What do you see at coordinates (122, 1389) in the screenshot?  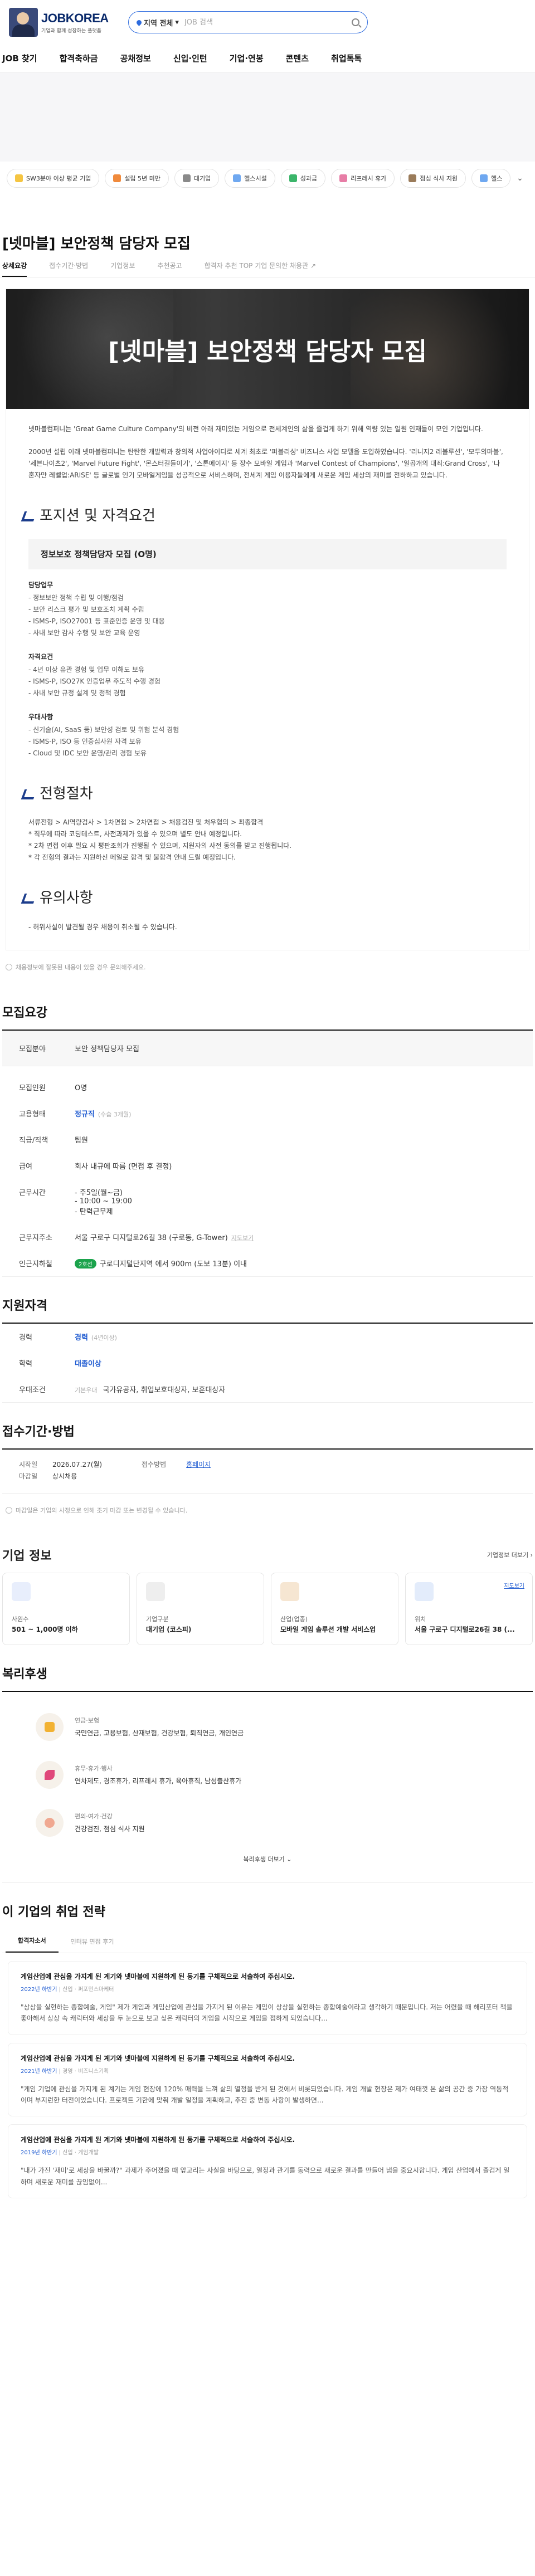 I see `qual-row: 우대조건 기본우대 국가유공자, 취업보호대상자, 보훈대상자` at bounding box center [122, 1389].